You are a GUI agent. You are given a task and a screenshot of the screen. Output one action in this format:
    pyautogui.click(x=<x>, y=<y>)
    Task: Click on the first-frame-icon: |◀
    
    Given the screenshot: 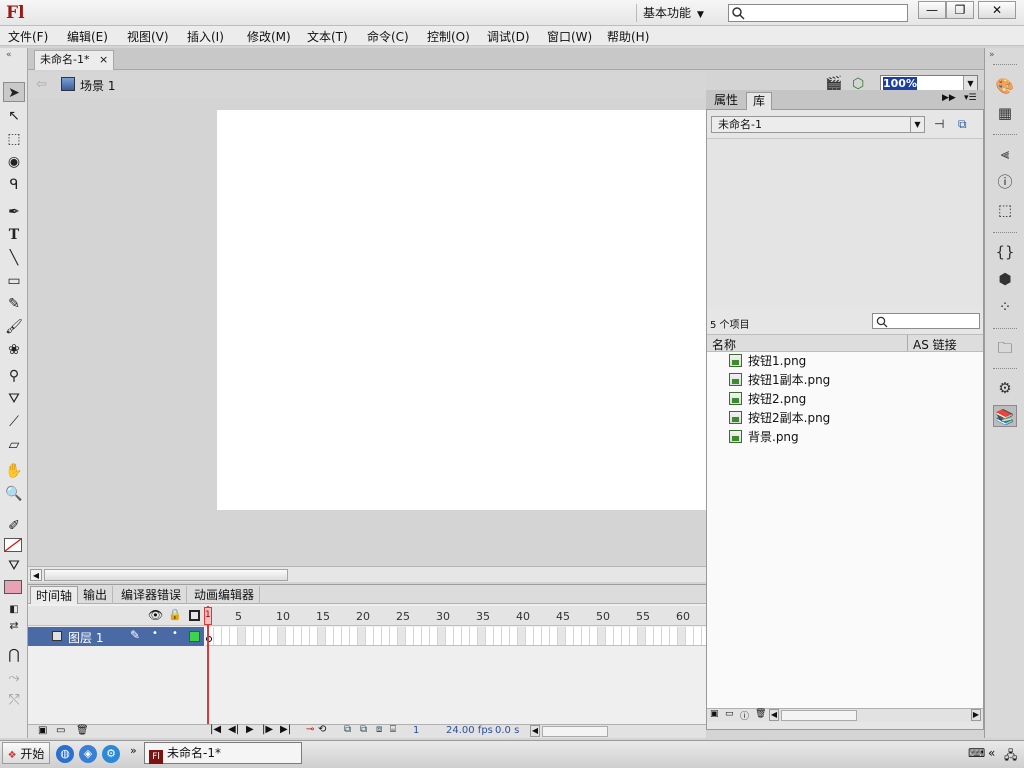 What is the action you would take?
    pyautogui.click(x=215, y=729)
    